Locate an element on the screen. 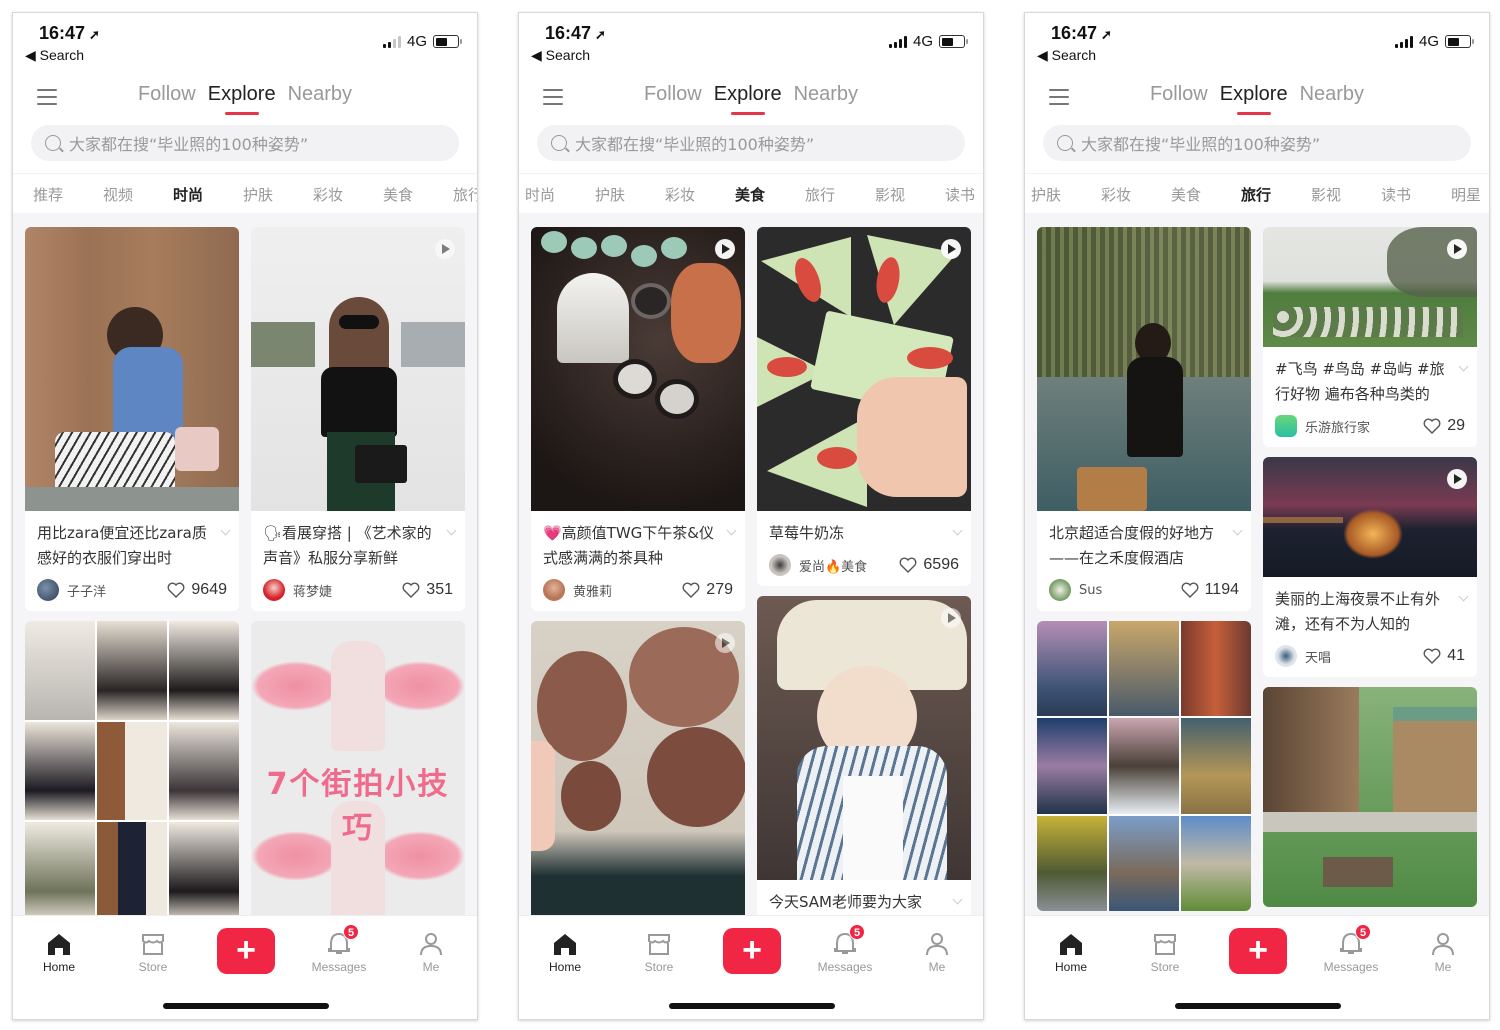  note-card: 🗣看展穿搭 | 《艺术家的声音》私服分享新鲜 蒋梦婕 351 is located at coordinates (358, 419).